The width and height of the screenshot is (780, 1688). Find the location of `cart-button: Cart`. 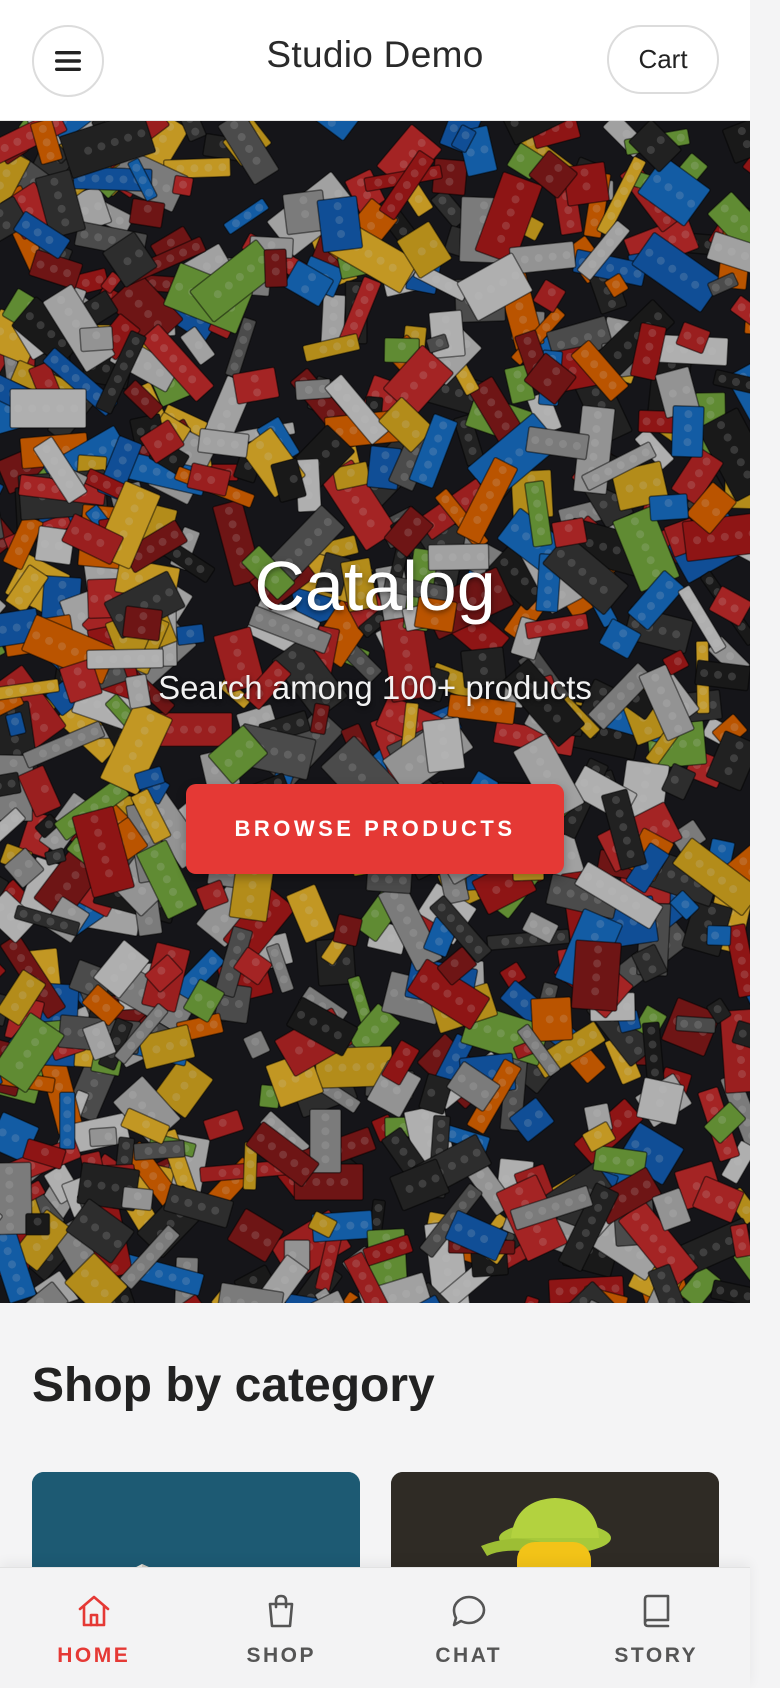

cart-button: Cart is located at coordinates (663, 59).